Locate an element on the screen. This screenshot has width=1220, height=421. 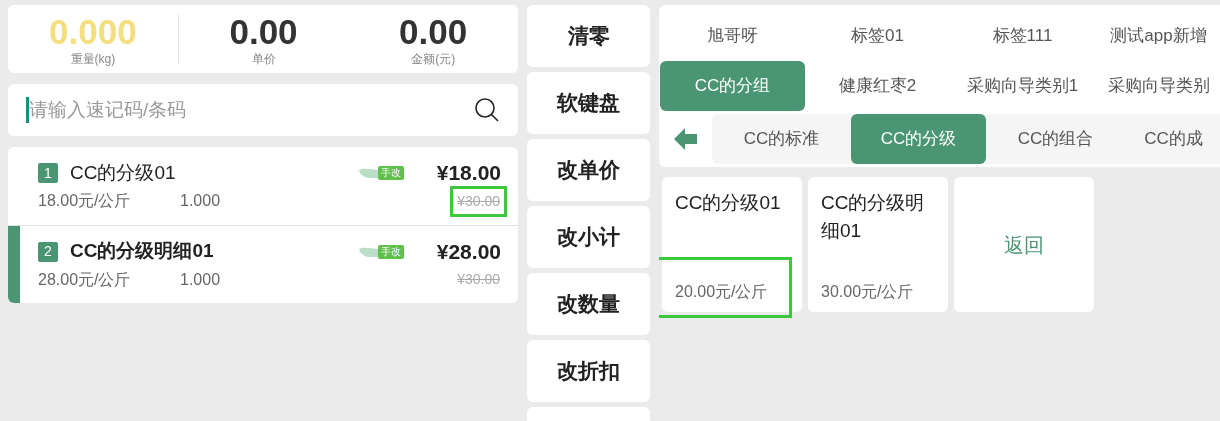
order-row: 1 CC的分级01 手改 ¥18.00 18.00元/公斤 1.000 ¥30.00 is located at coordinates (263, 186).